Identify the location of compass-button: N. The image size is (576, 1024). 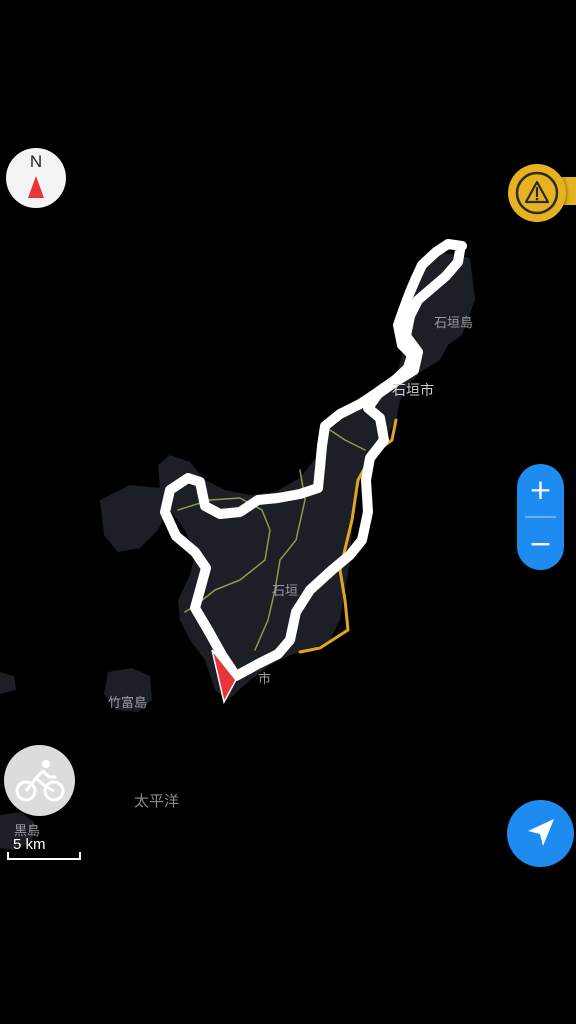
(36, 178).